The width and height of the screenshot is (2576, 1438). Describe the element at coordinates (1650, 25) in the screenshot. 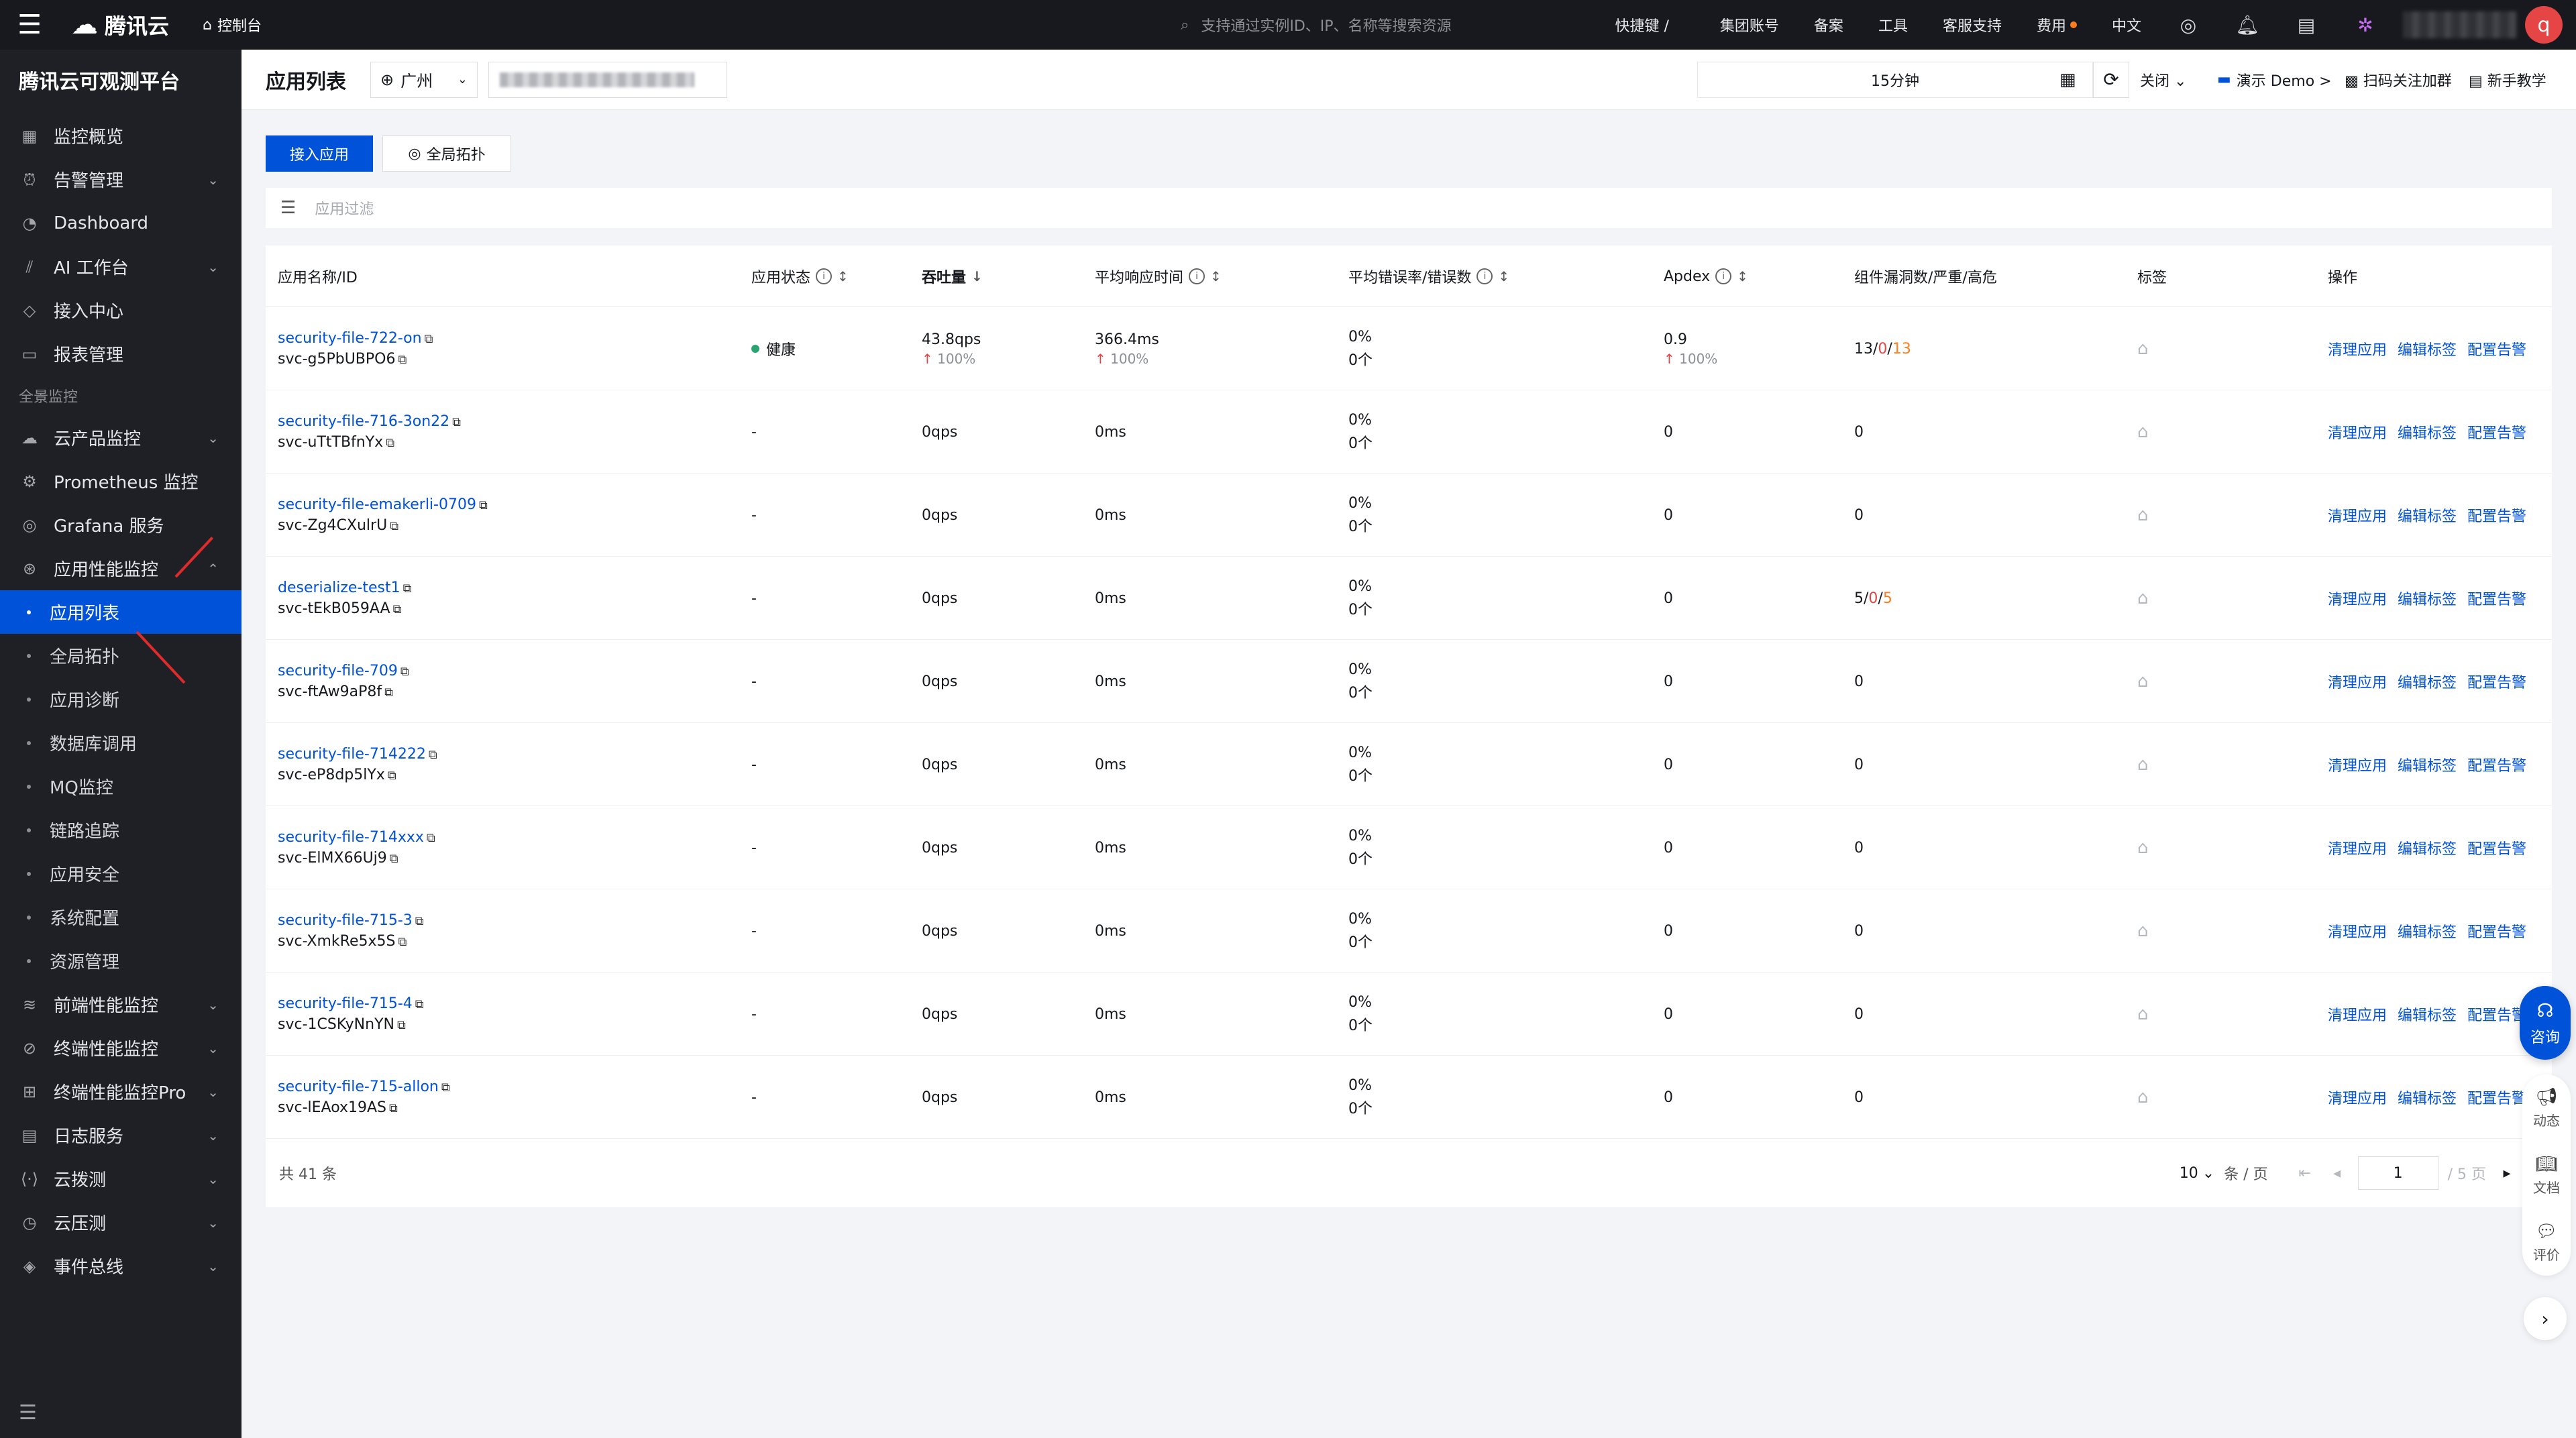

I see `shortcut-hint: 快捷键 /` at that location.